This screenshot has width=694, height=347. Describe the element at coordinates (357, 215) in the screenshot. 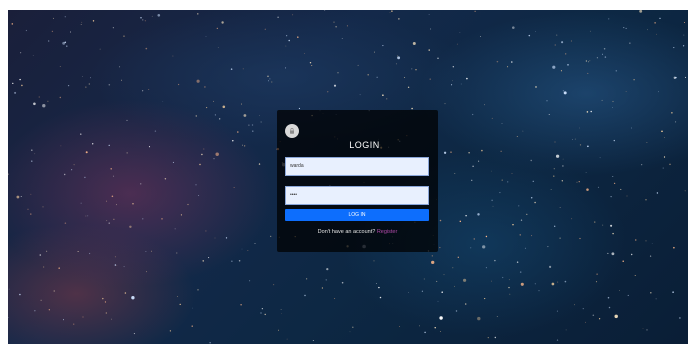

I see `login-button: LOG IN` at that location.